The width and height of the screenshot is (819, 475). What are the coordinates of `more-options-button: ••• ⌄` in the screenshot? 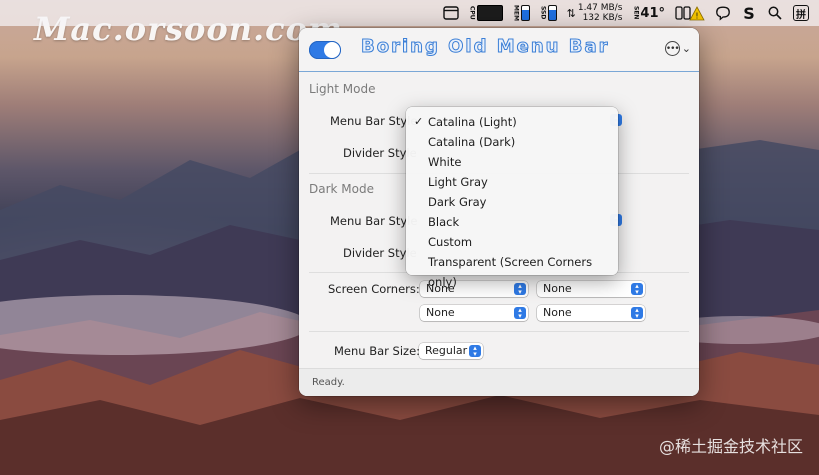 It's located at (677, 48).